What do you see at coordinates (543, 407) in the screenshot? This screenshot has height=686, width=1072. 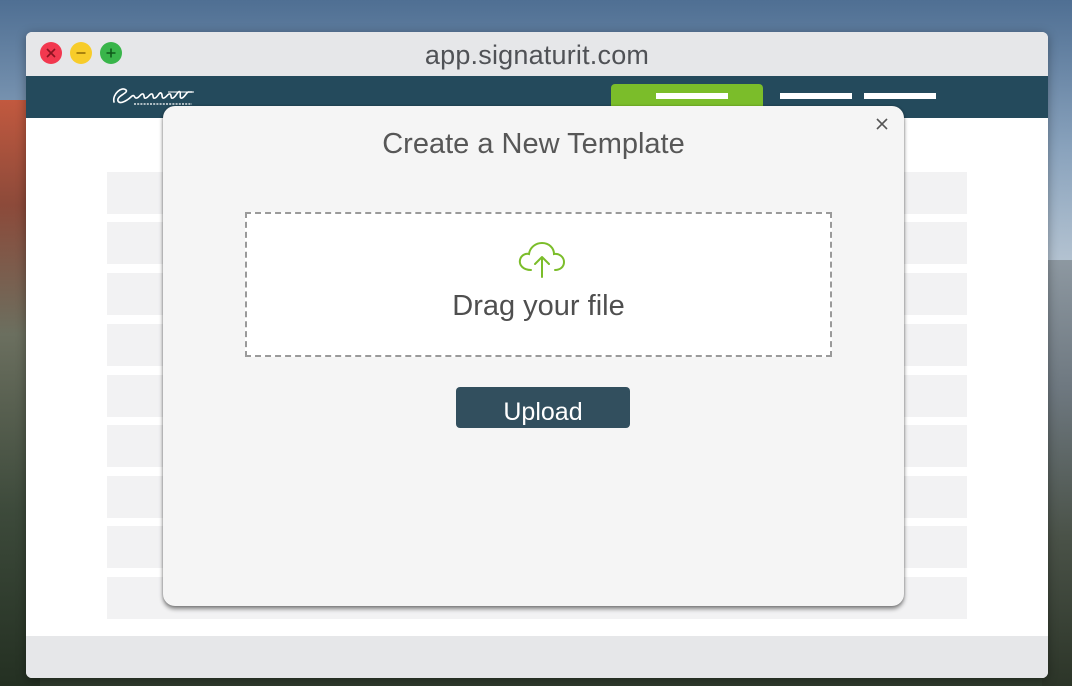 I see `upload-button: Upload` at bounding box center [543, 407].